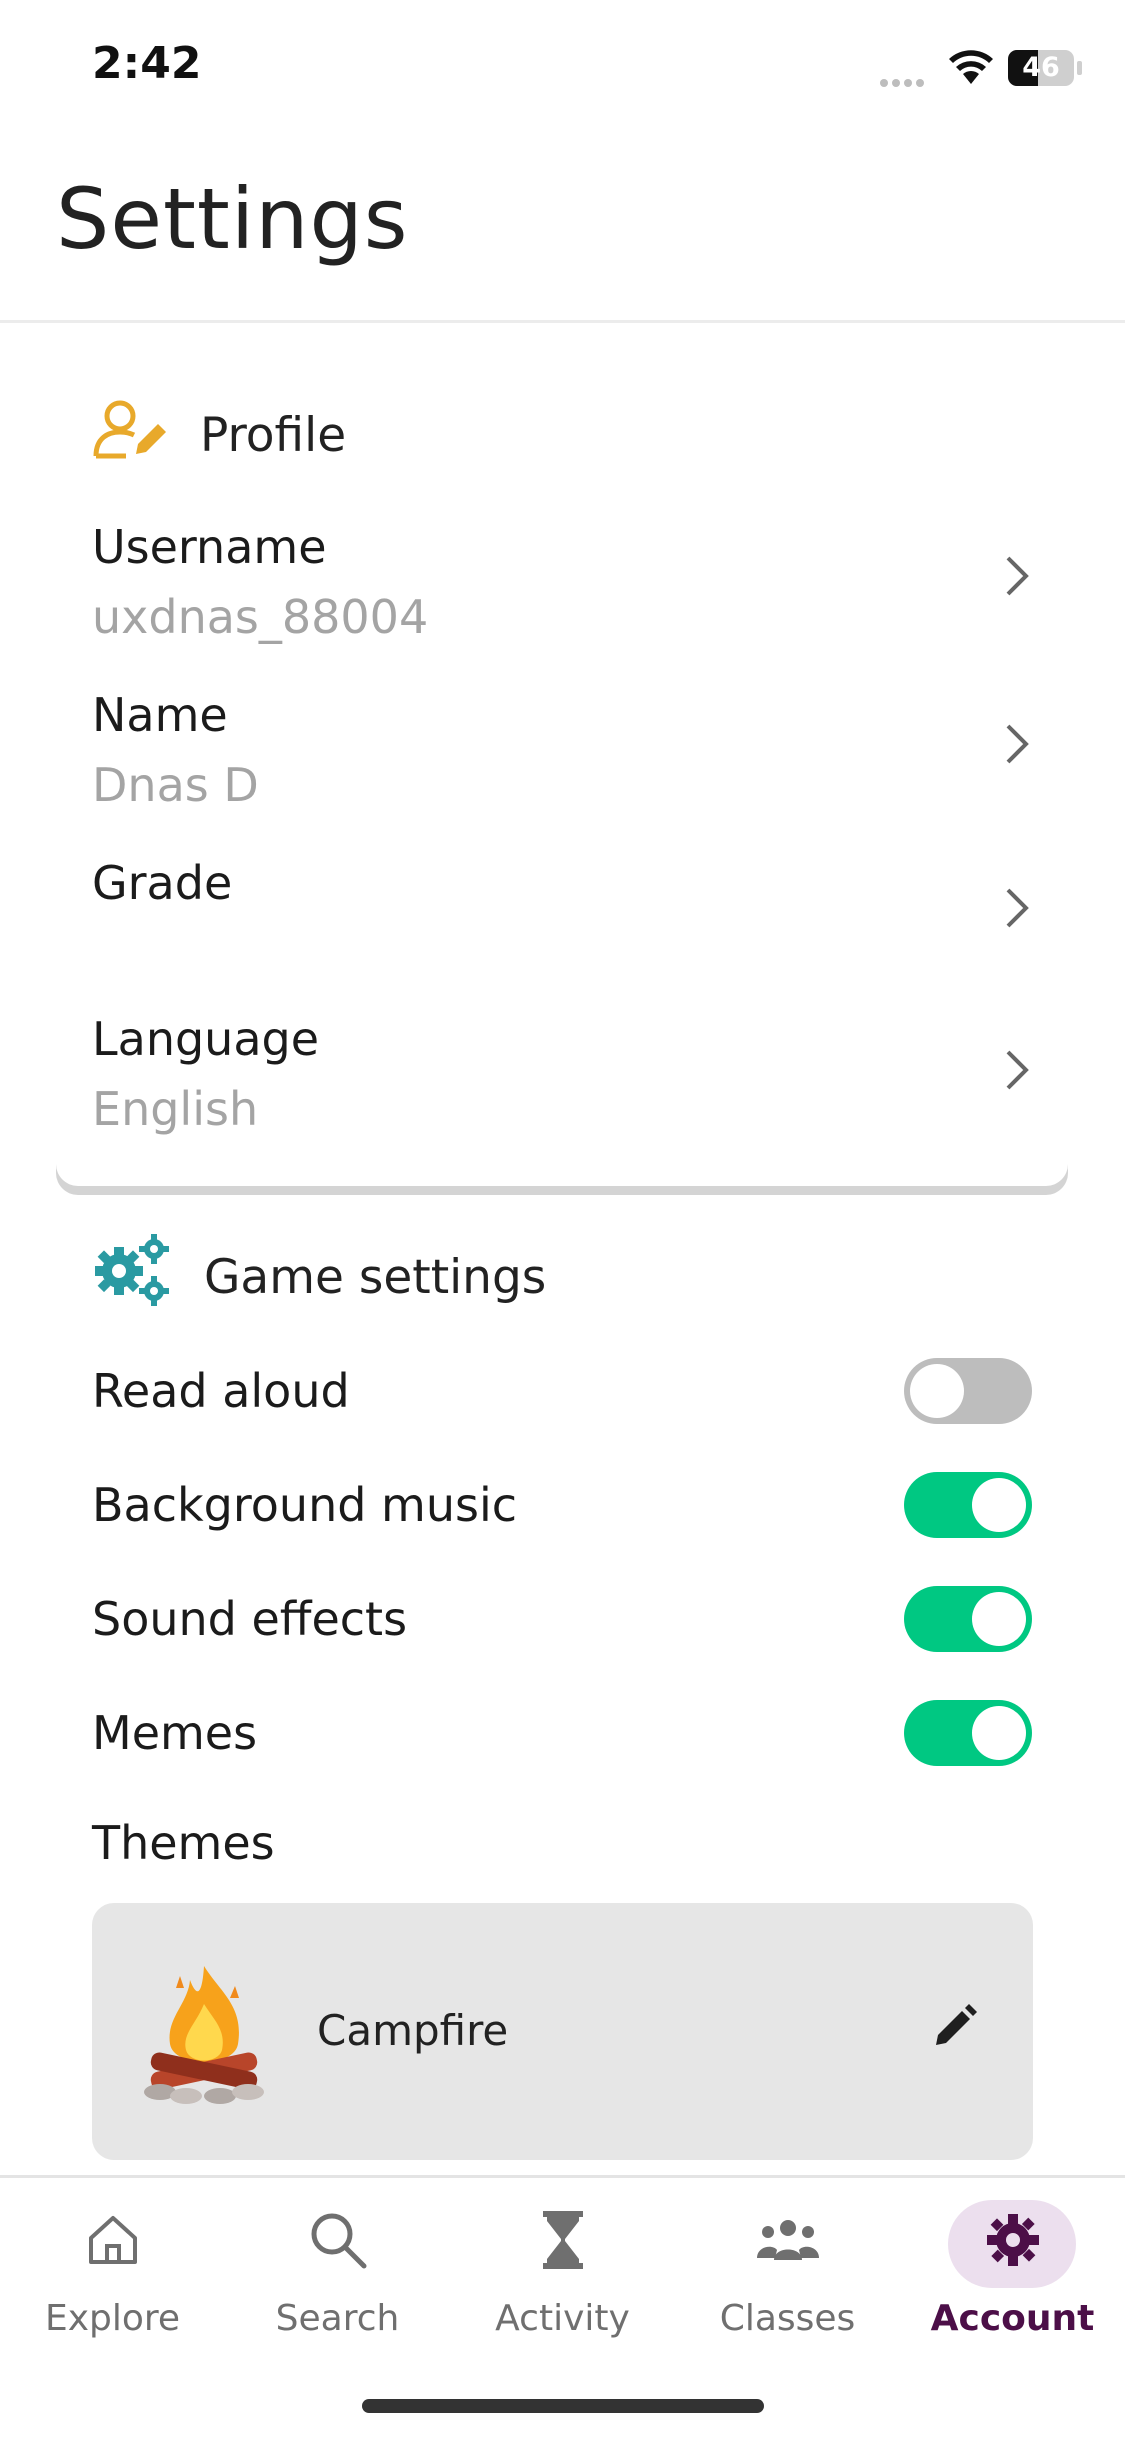 This screenshot has width=1125, height=2439. What do you see at coordinates (112, 2240) in the screenshot?
I see `home-icon` at bounding box center [112, 2240].